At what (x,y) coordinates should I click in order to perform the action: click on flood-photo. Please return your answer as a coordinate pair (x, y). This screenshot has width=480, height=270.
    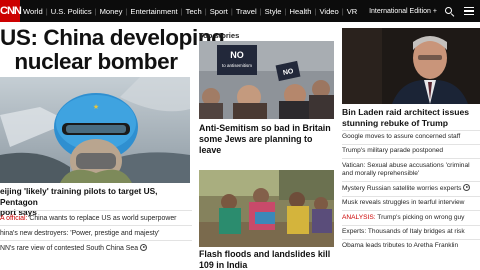
    Looking at the image, I should click on (266, 208).